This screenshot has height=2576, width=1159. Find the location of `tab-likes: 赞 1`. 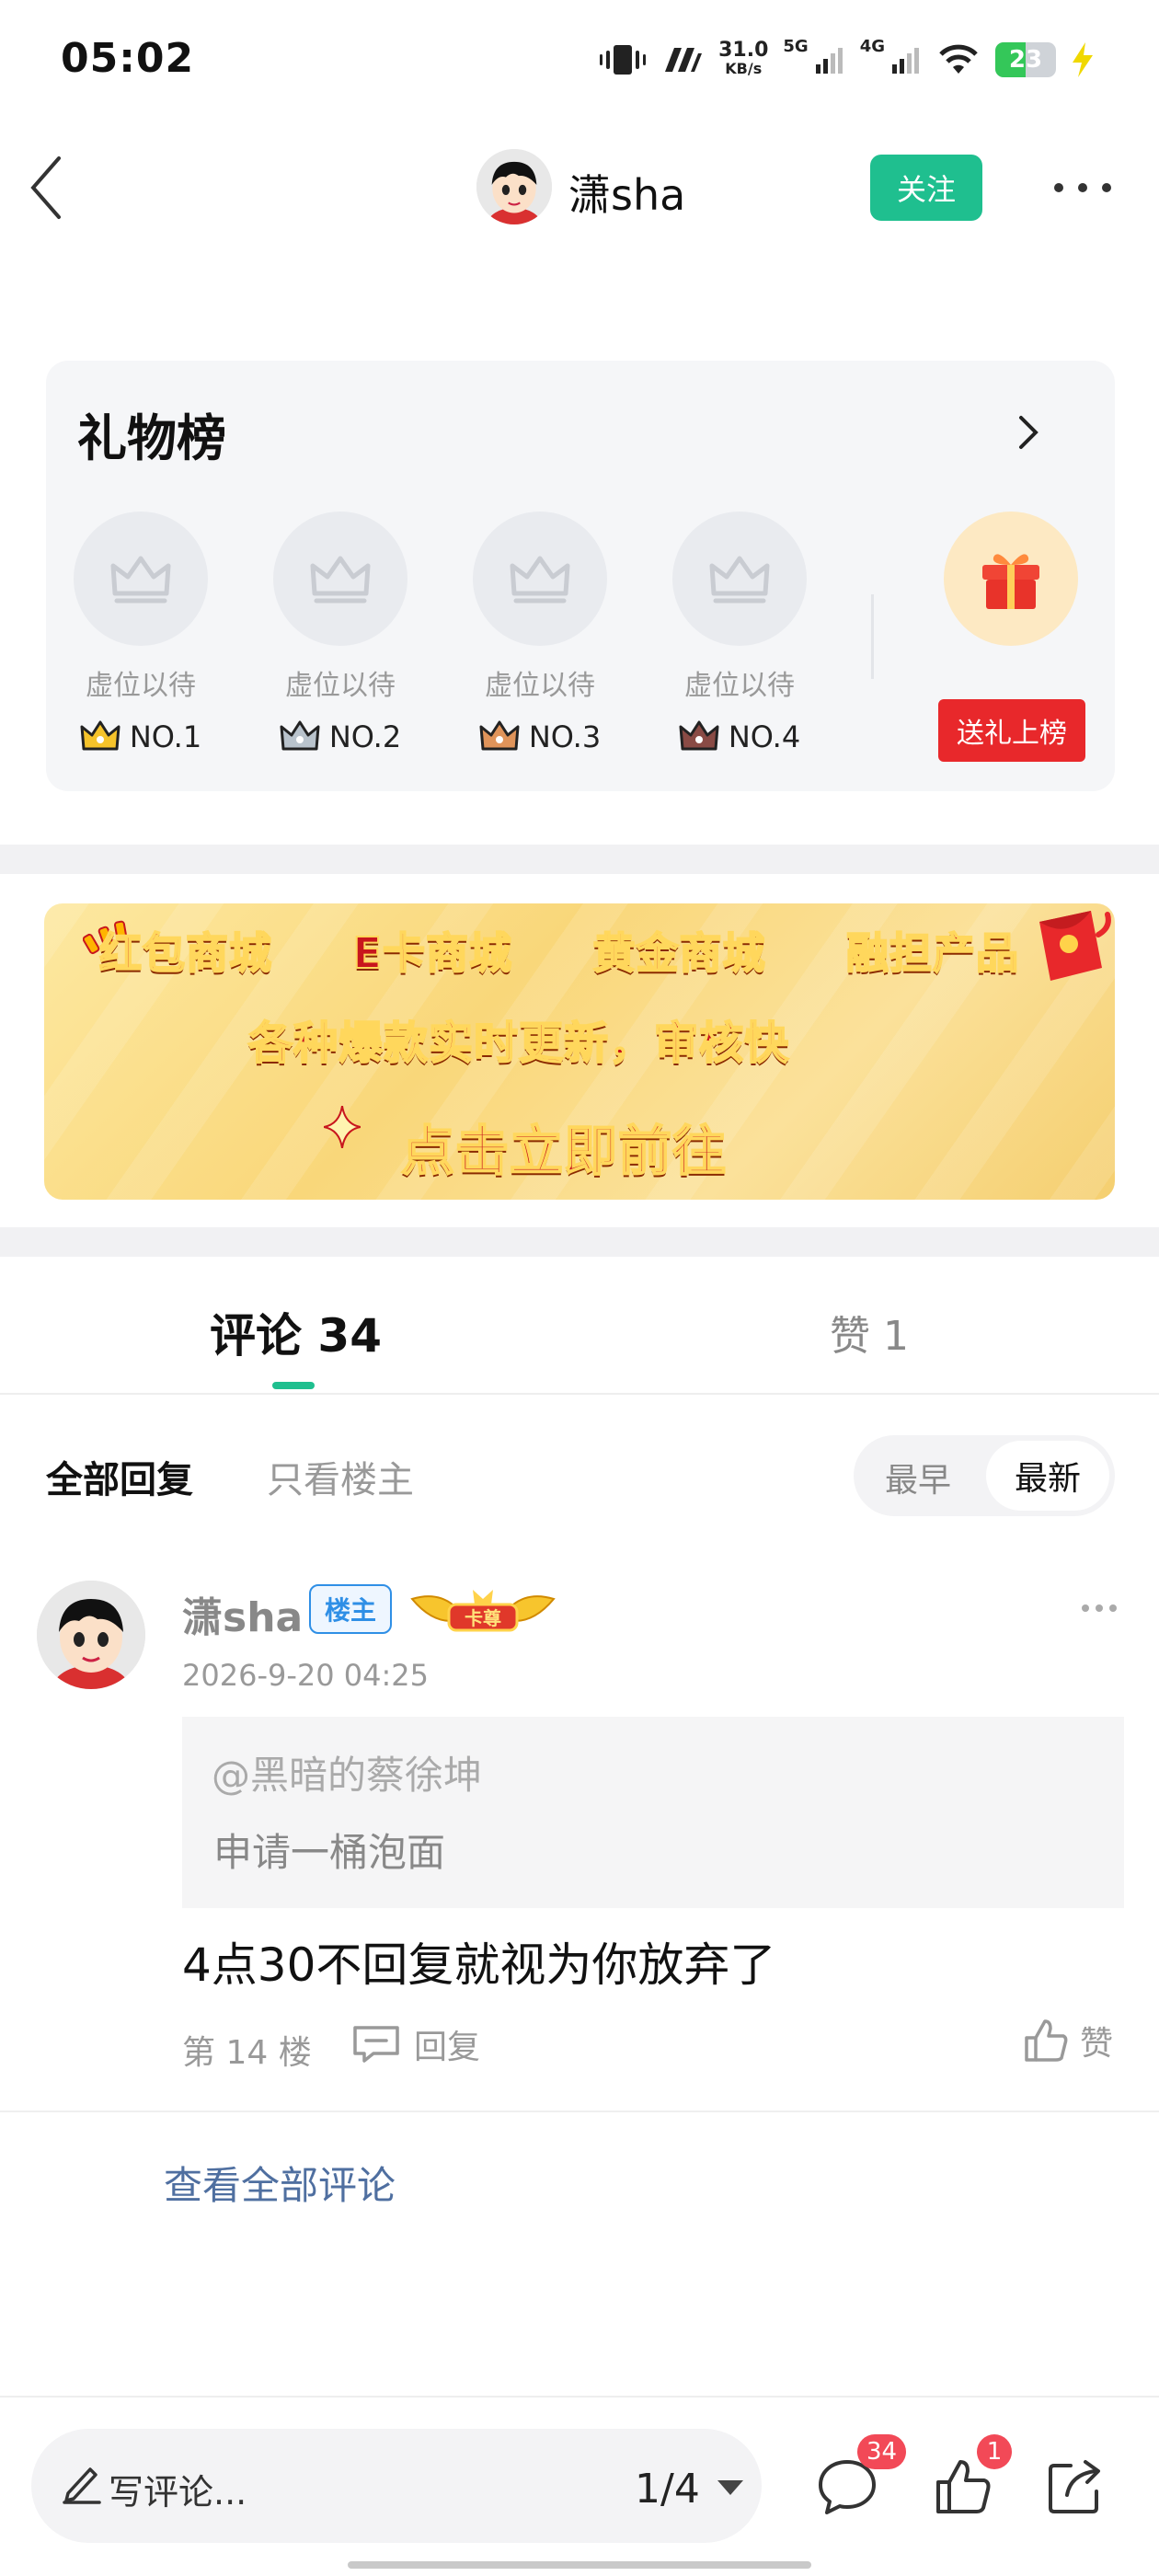

tab-likes: 赞 1 is located at coordinates (869, 1332).